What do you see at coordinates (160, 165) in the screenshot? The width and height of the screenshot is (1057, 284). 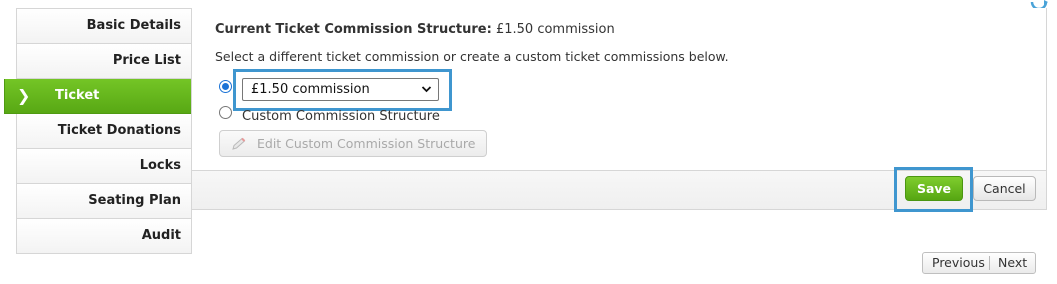 I see `sidebar-item-label: Locks` at bounding box center [160, 165].